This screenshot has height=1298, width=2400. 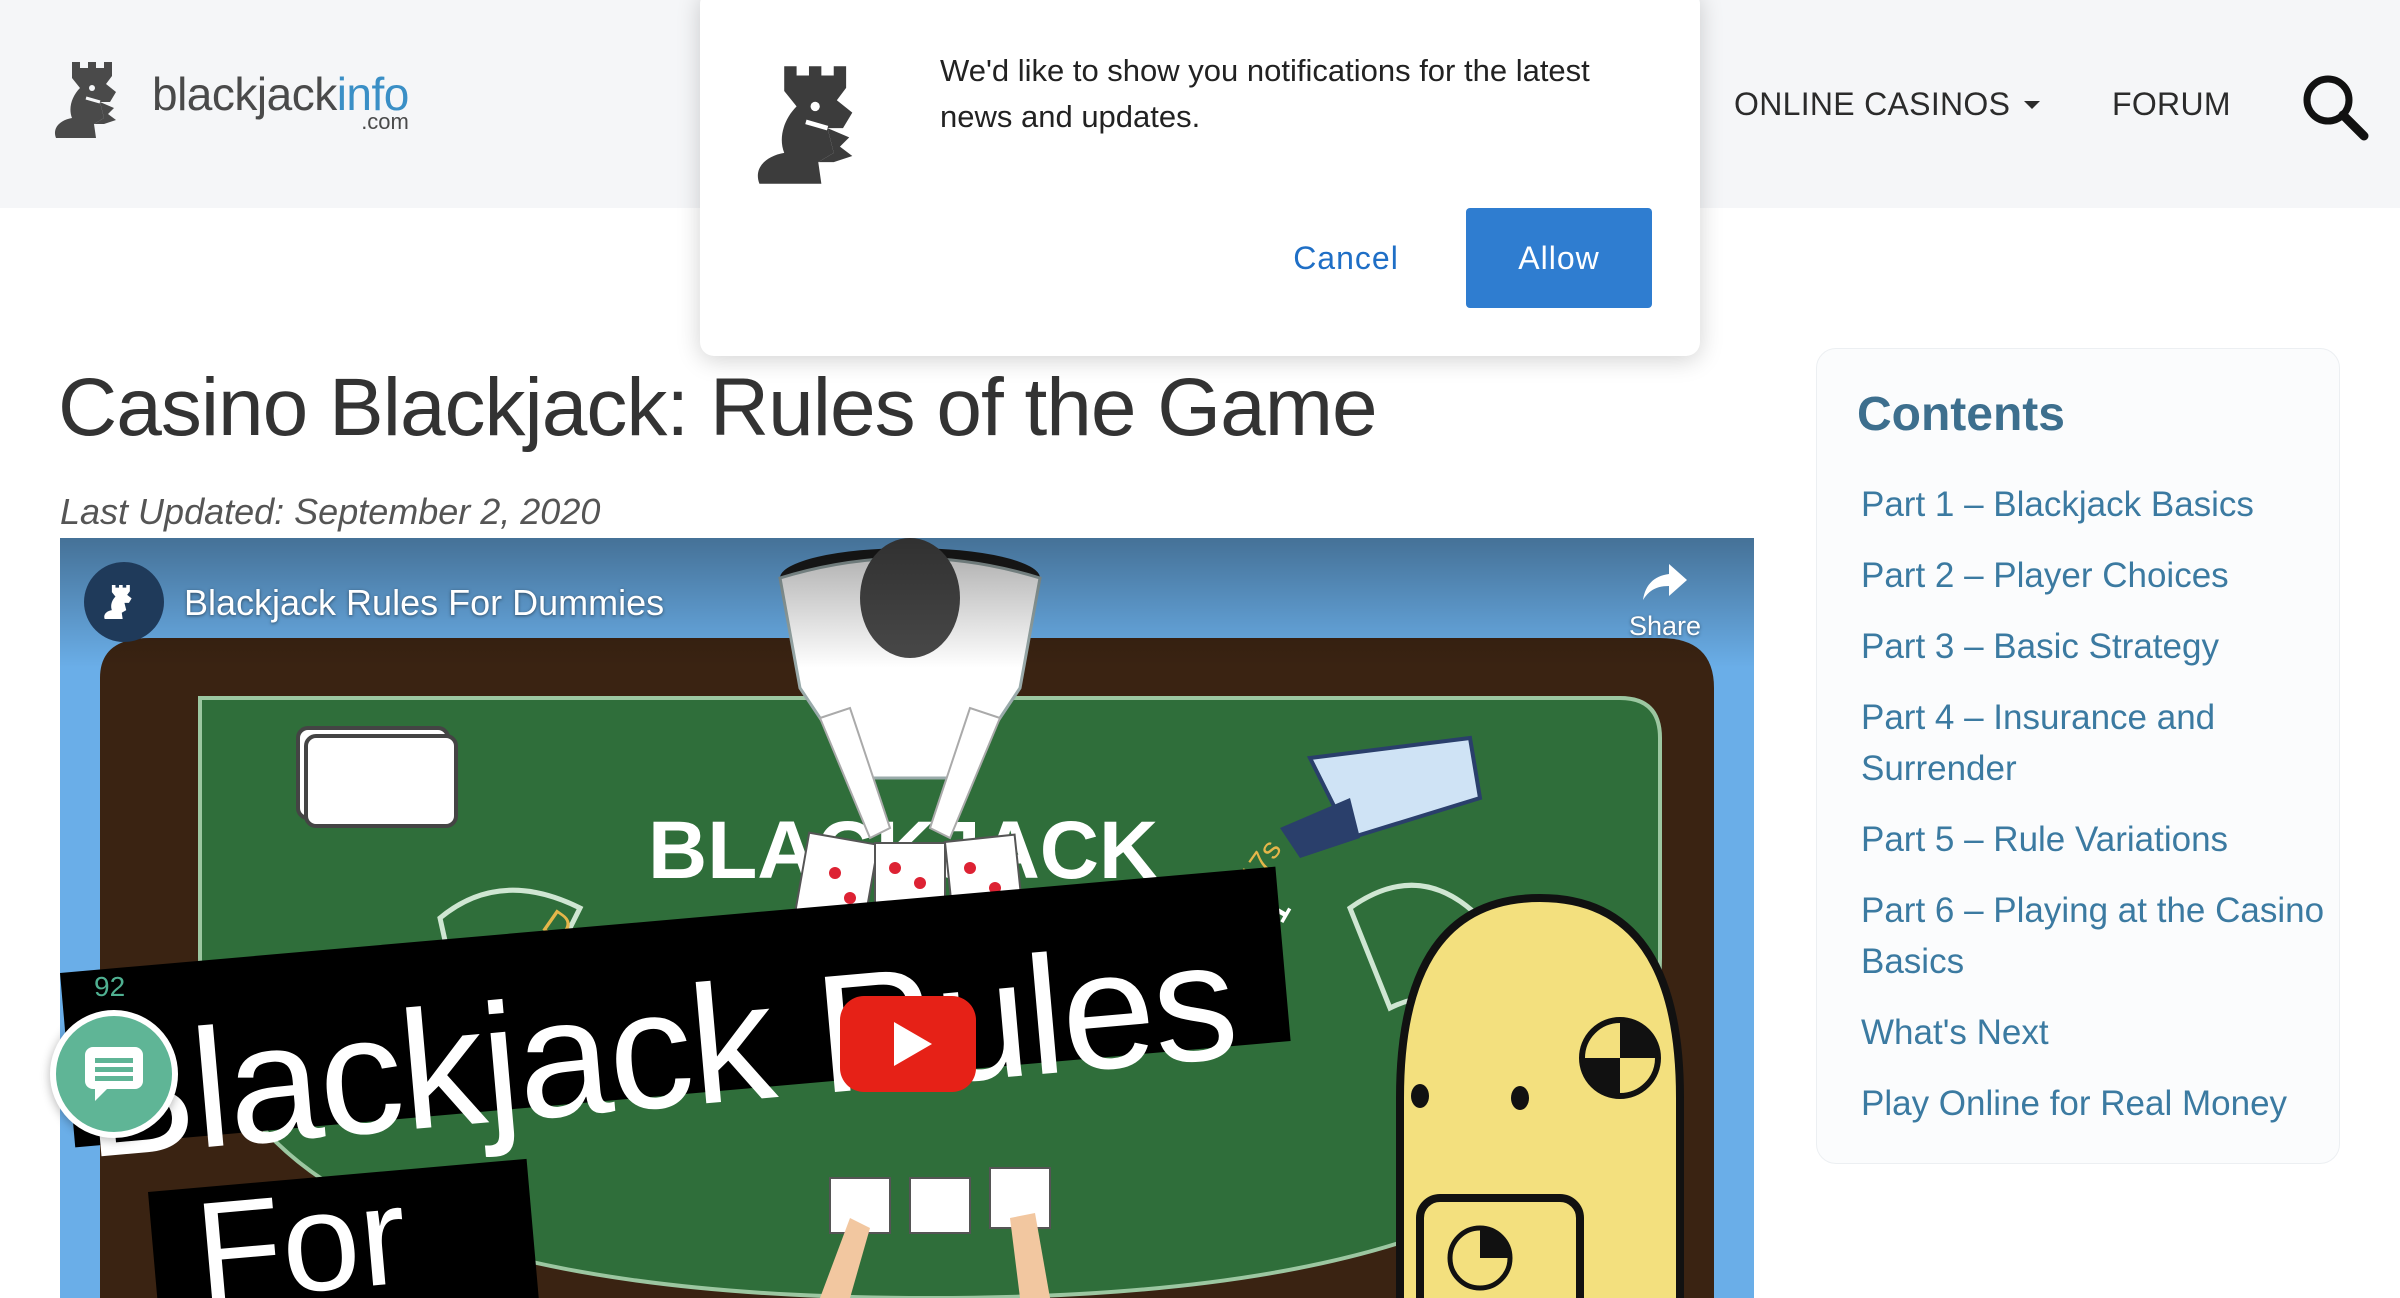 What do you see at coordinates (2096, 1032) in the screenshot?
I see `toc-item: What's Next` at bounding box center [2096, 1032].